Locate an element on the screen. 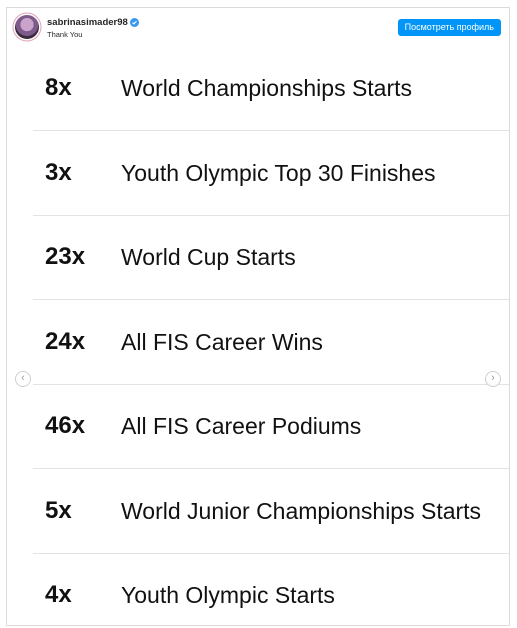  stat-row: 5x World Junior Championships Starts is located at coordinates (258, 511).